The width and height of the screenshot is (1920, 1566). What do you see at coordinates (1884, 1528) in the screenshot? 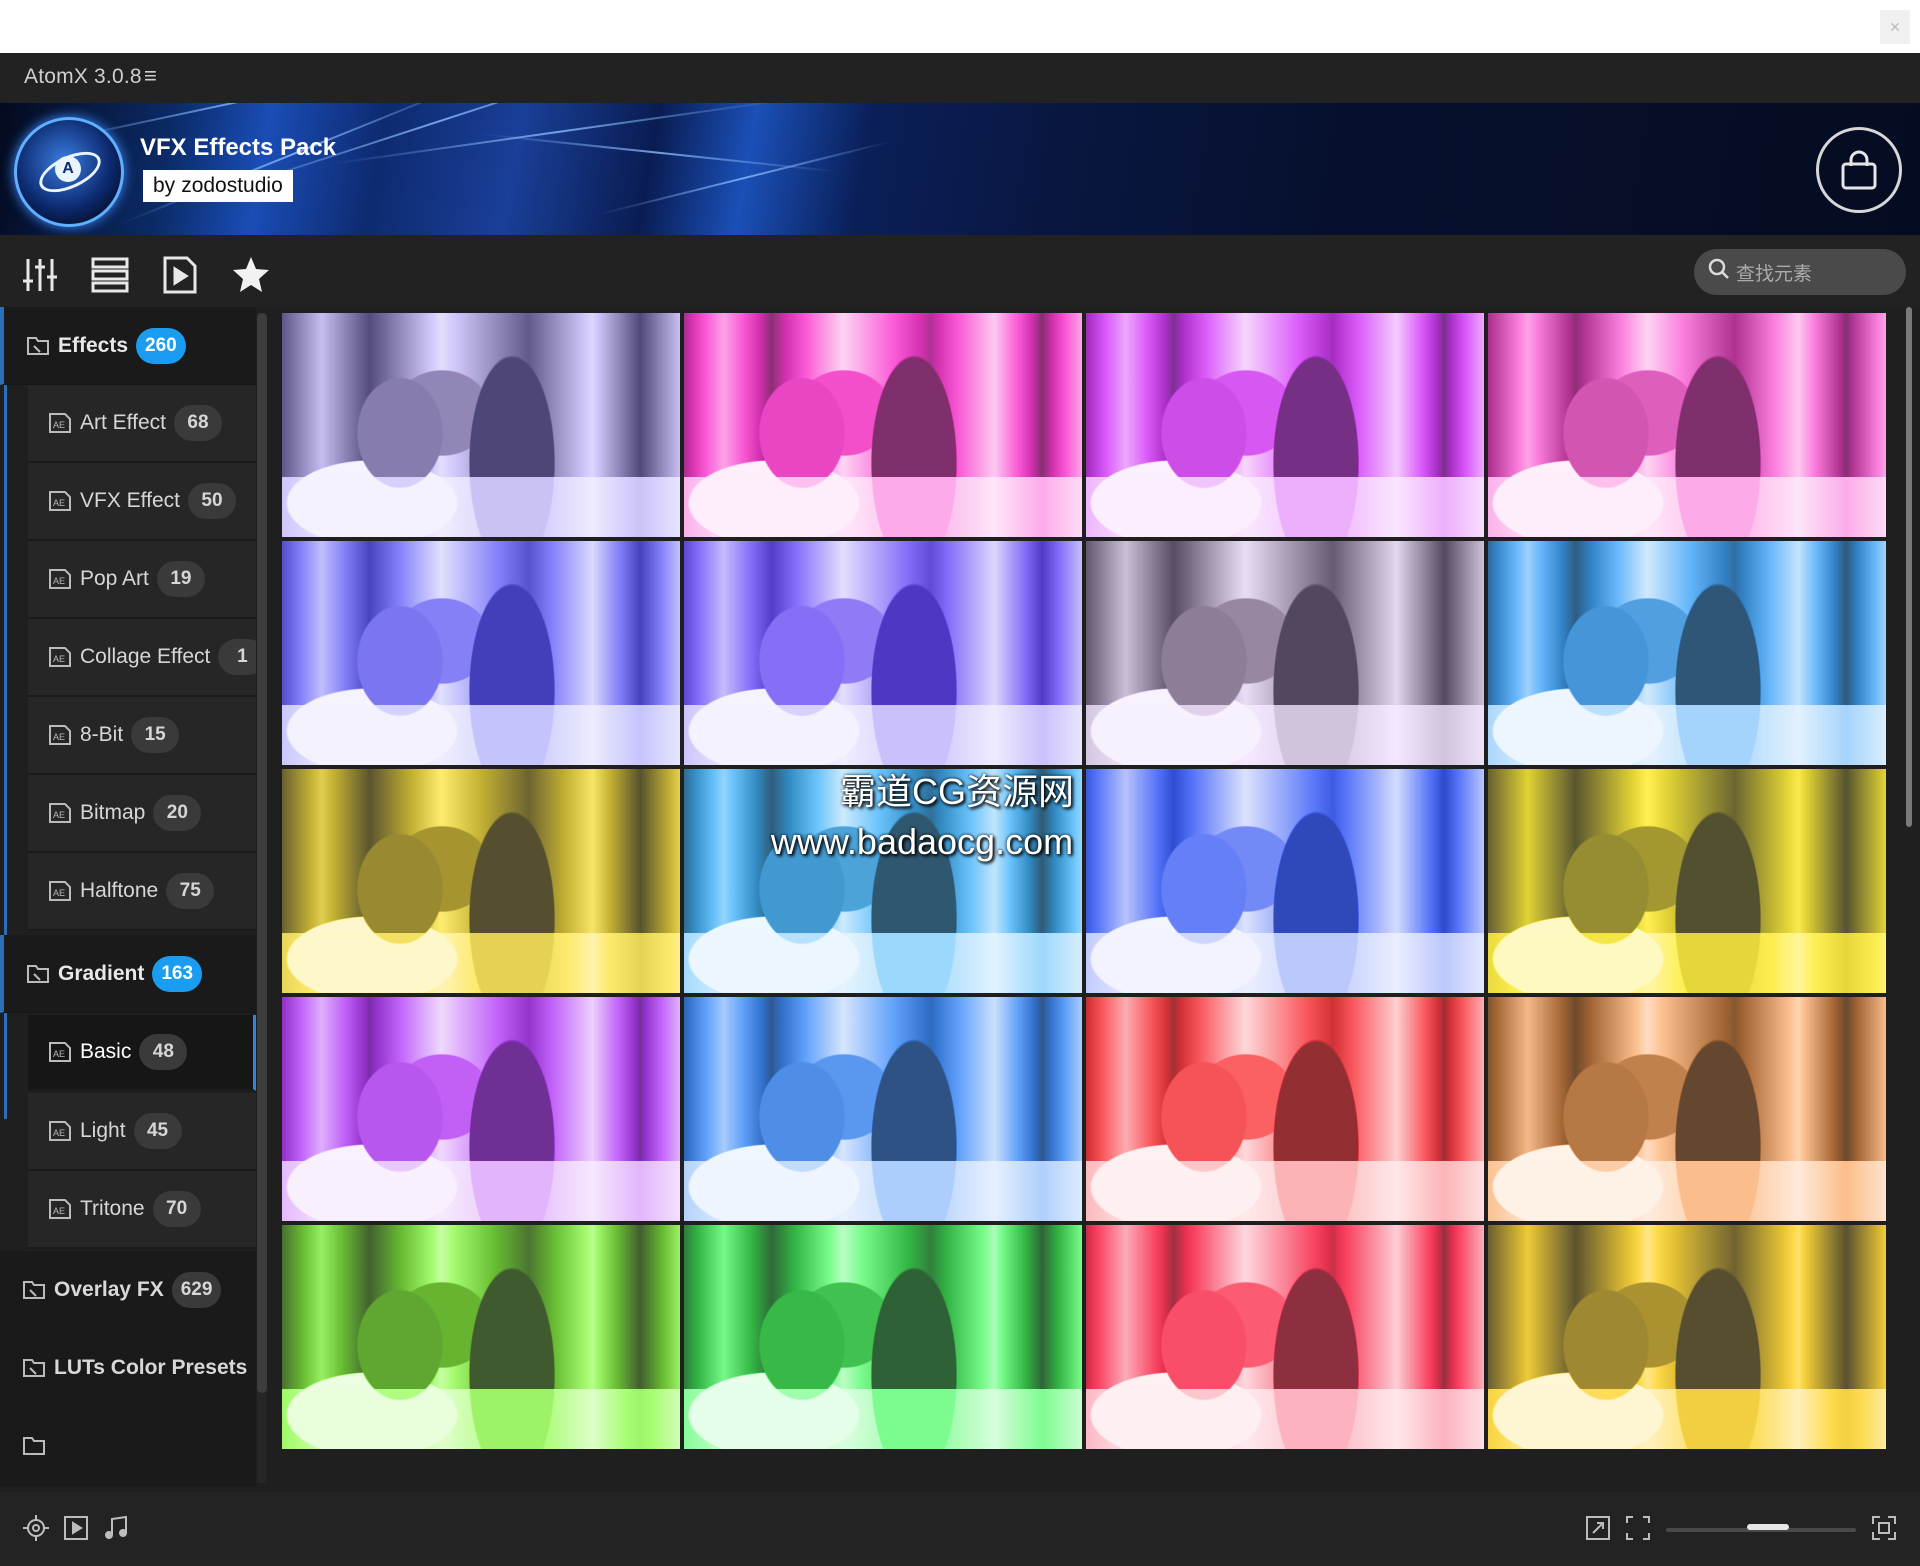
I see `fullscreen-icon` at bounding box center [1884, 1528].